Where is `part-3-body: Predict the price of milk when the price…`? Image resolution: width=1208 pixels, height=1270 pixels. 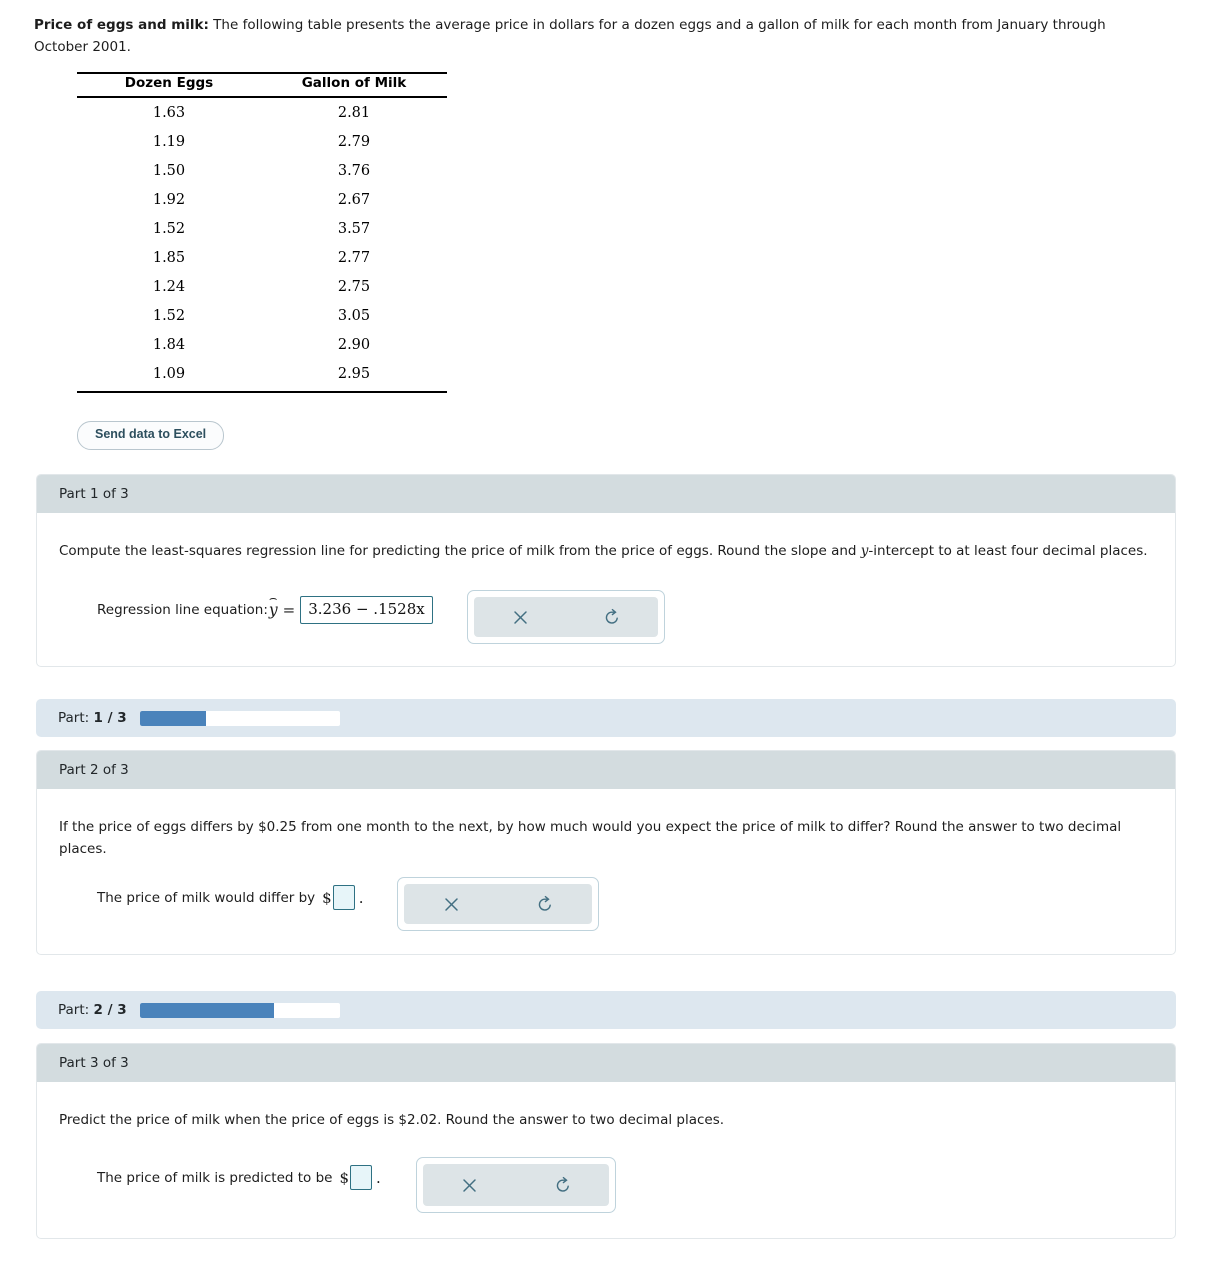
part-3-body: Predict the price of milk when the price… is located at coordinates (606, 1147).